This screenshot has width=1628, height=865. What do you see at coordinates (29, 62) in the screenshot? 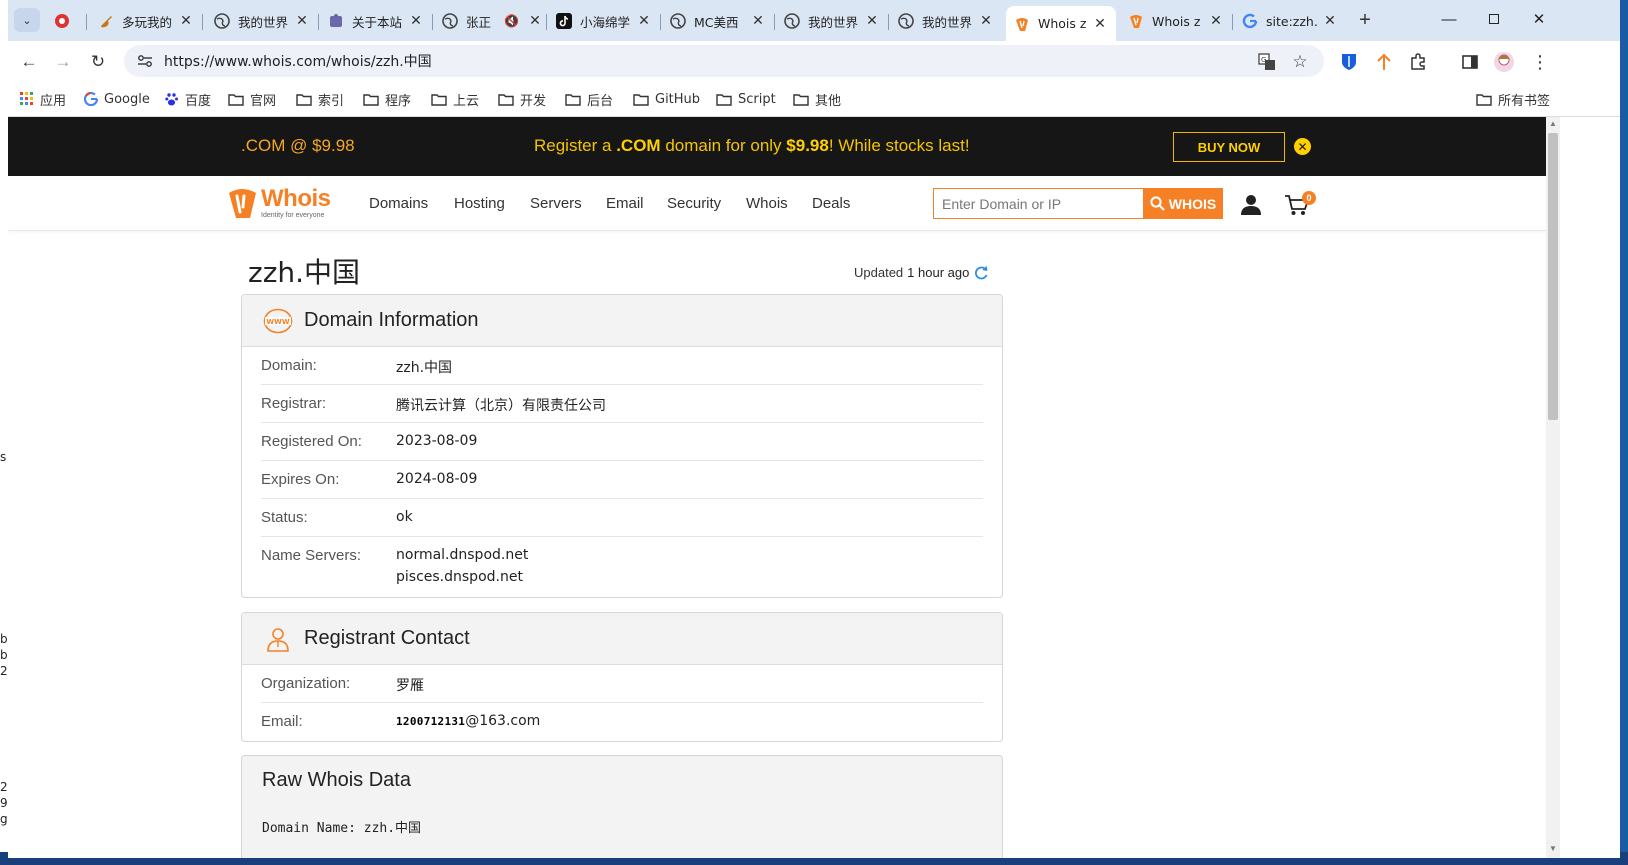
I see `back-button: ←` at bounding box center [29, 62].